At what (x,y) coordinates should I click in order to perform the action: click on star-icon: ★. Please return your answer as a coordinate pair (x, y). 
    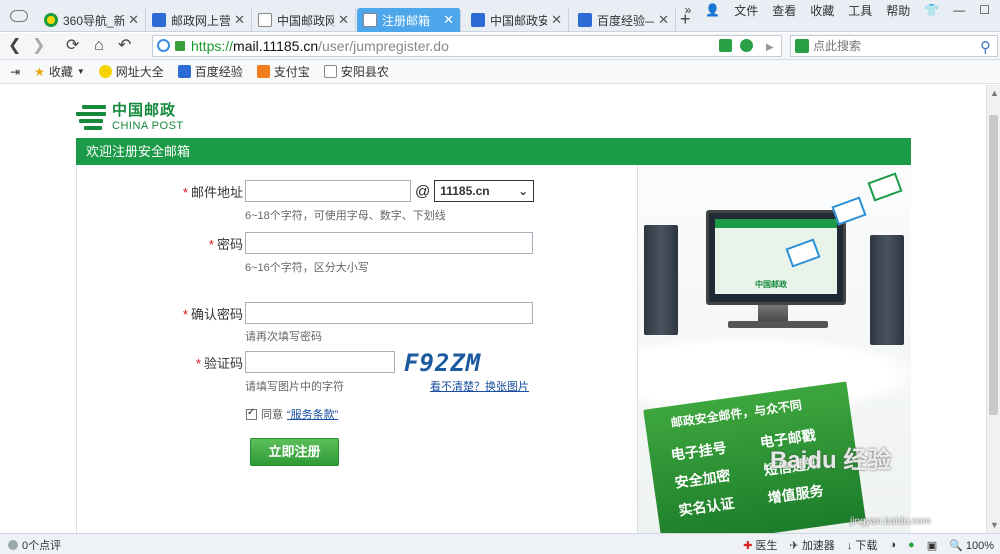
    Looking at the image, I should click on (39, 71).